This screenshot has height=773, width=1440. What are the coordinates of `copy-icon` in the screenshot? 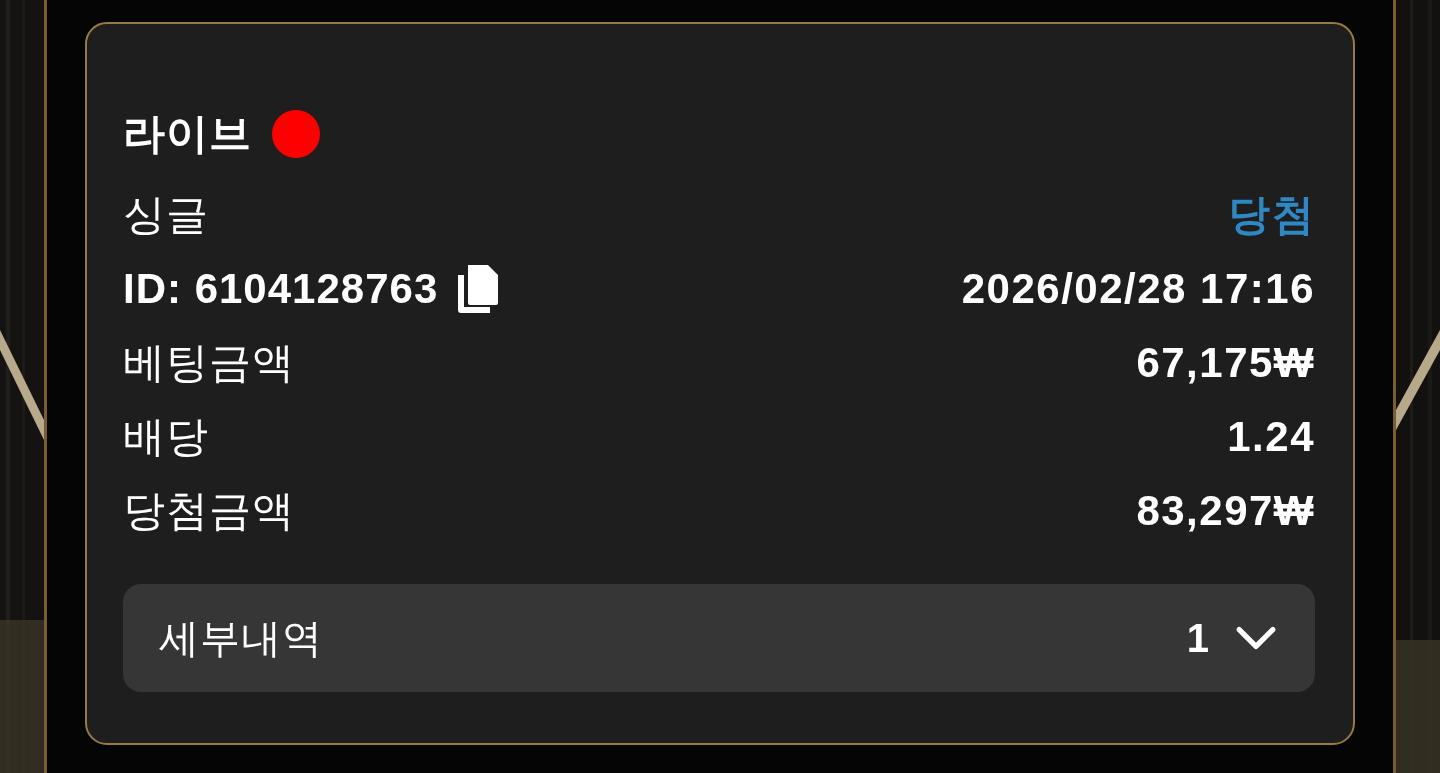 It's located at (478, 289).